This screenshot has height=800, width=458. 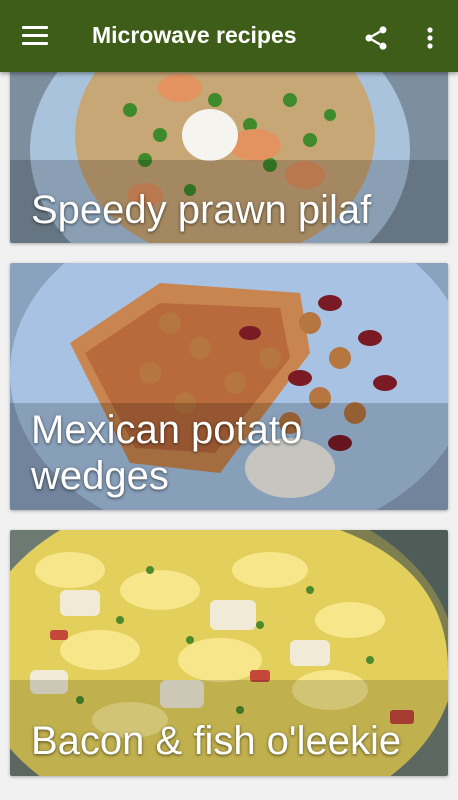 I want to click on list-bottom-edge, so click(x=229, y=793).